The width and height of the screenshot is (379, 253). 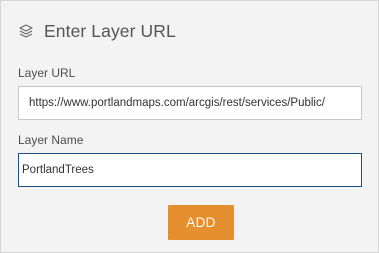 I want to click on layer-name-label: Layer Name, so click(x=51, y=140).